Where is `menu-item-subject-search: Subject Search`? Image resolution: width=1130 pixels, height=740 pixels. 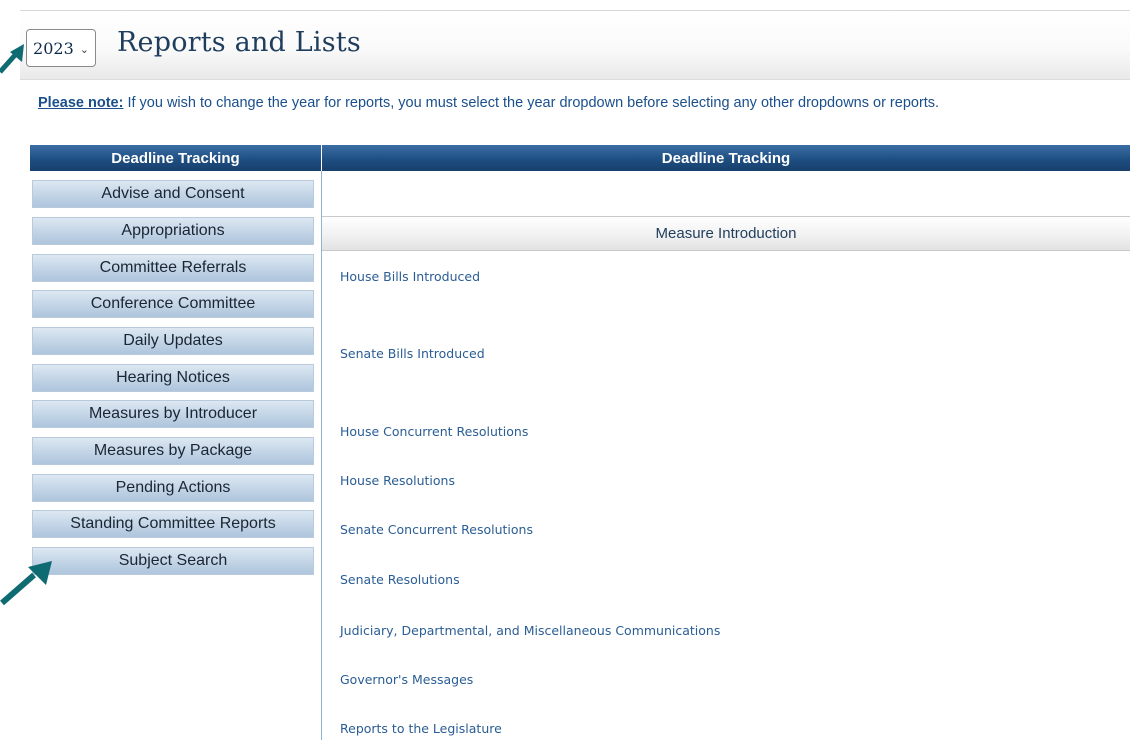 menu-item-subject-search: Subject Search is located at coordinates (173, 561).